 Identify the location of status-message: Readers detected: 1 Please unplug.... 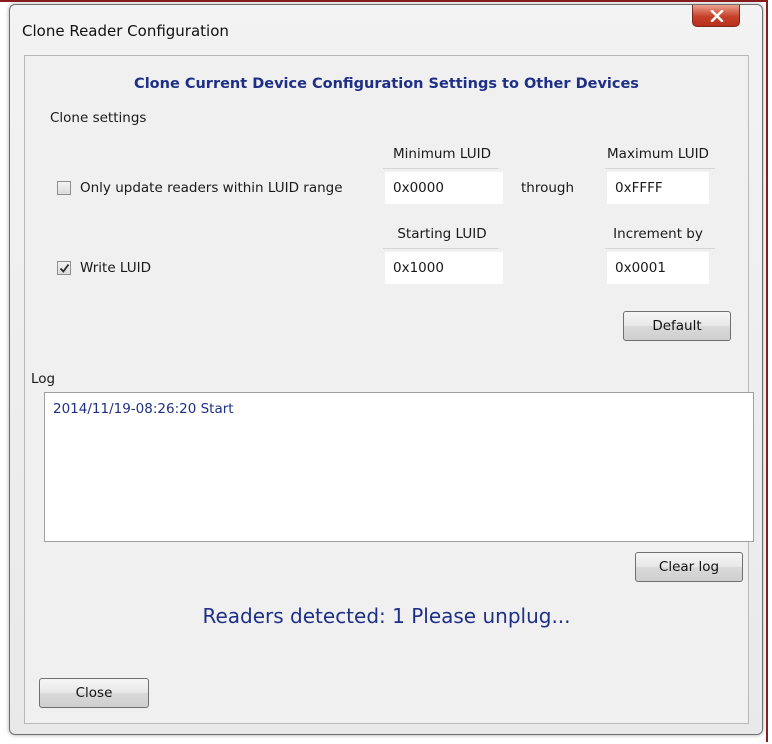
(386, 616).